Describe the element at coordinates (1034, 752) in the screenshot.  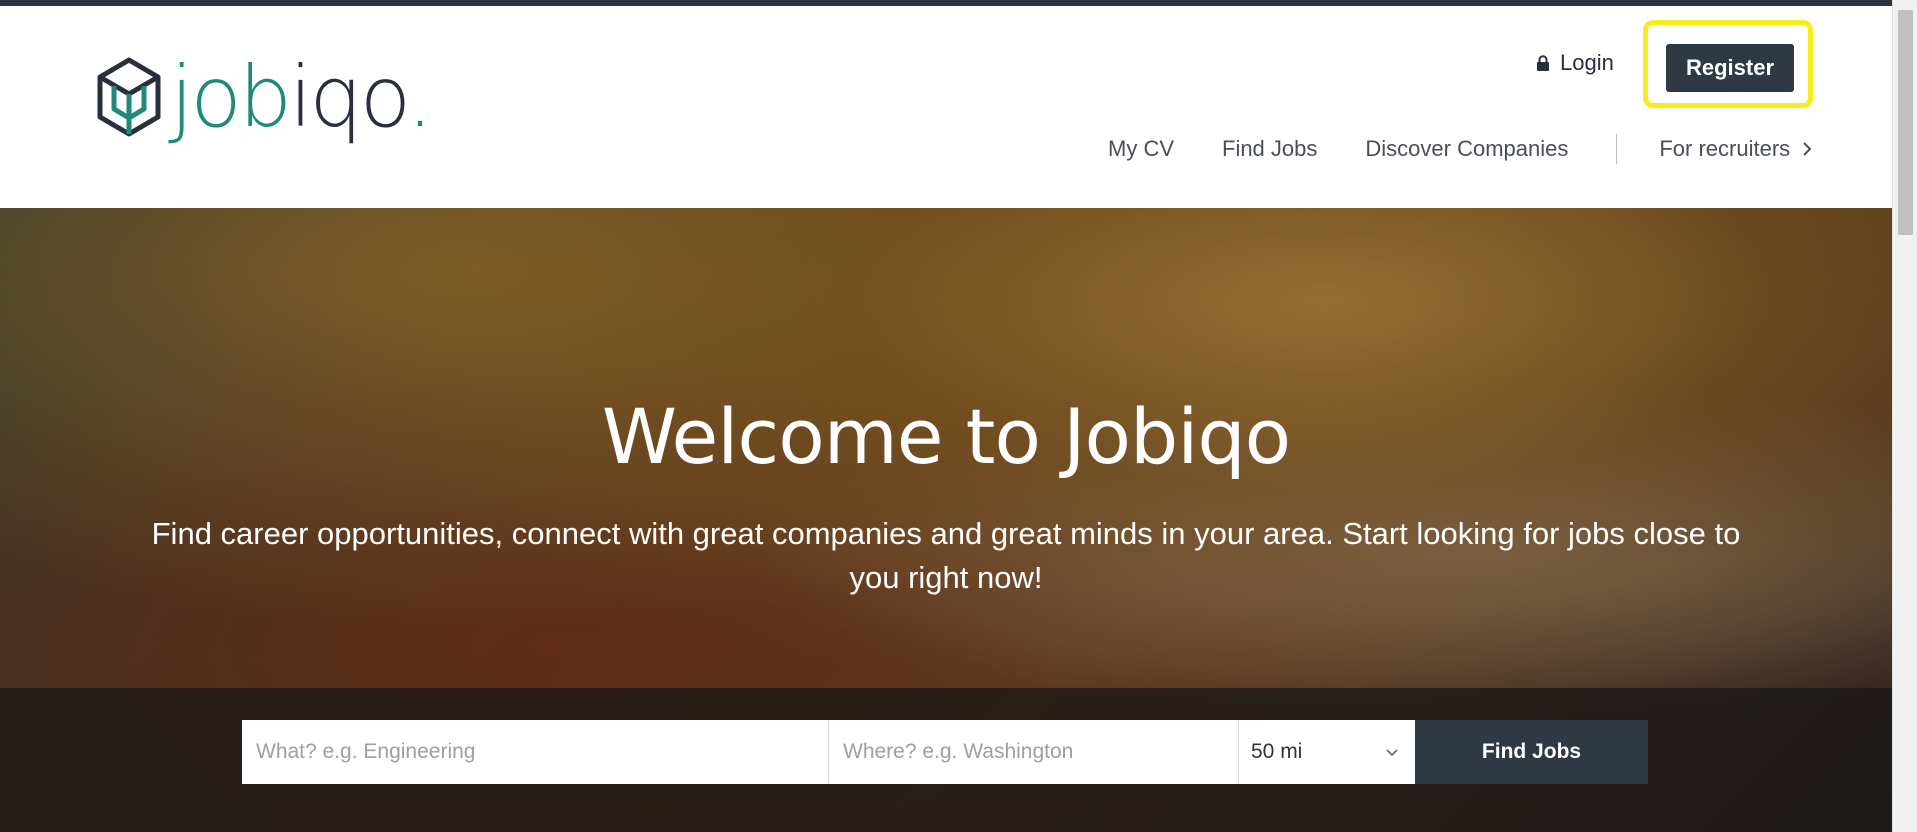
I see `where-input` at that location.